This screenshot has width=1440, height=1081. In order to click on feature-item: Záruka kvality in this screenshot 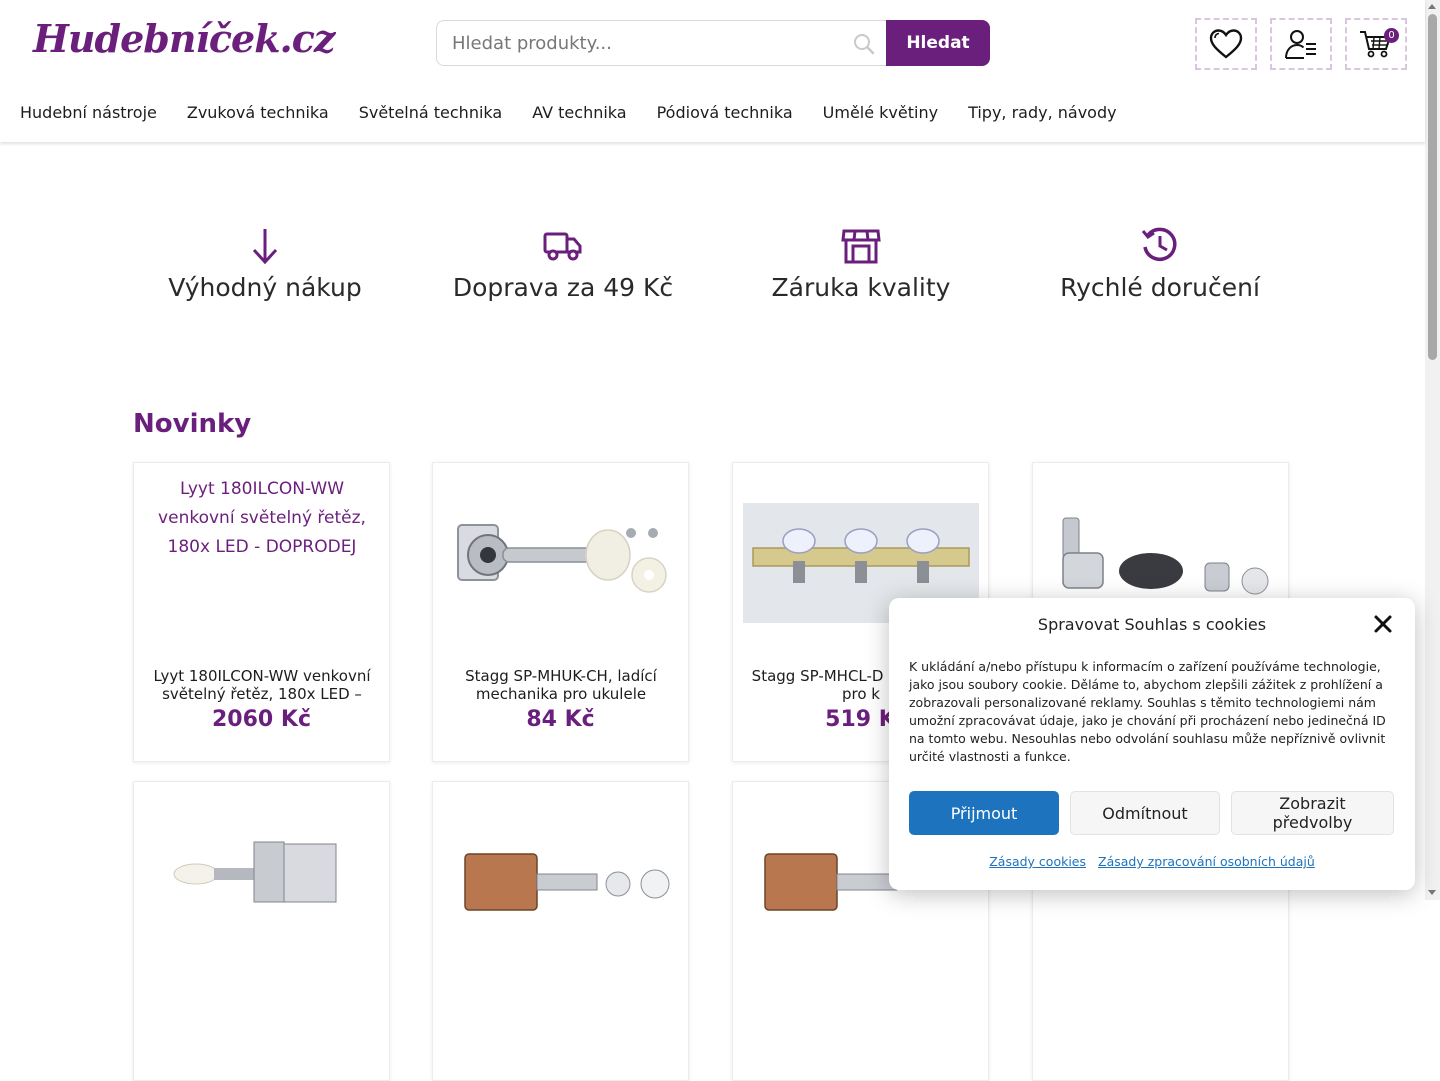, I will do `click(861, 263)`.